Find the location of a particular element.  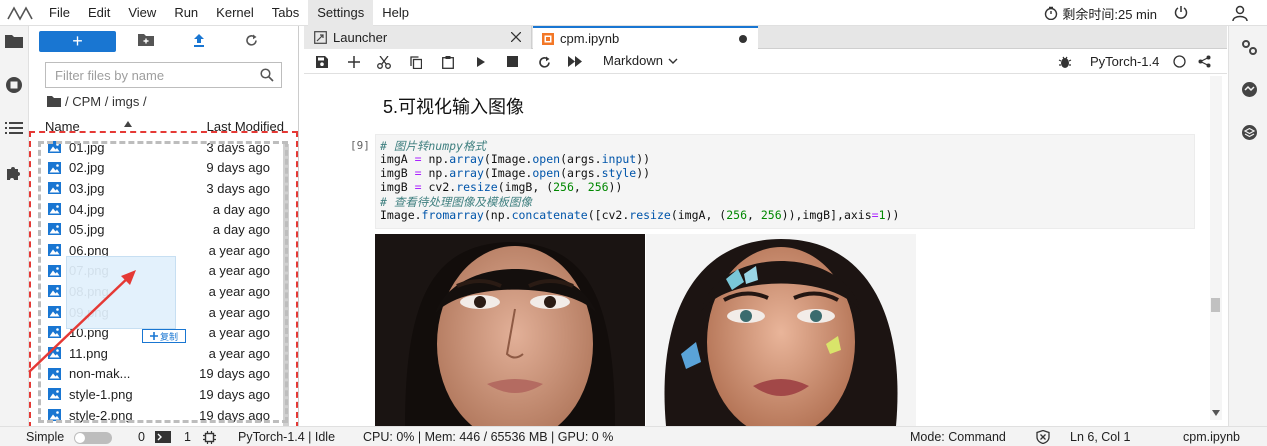

annotation-arrow is located at coordinates (82, 321).